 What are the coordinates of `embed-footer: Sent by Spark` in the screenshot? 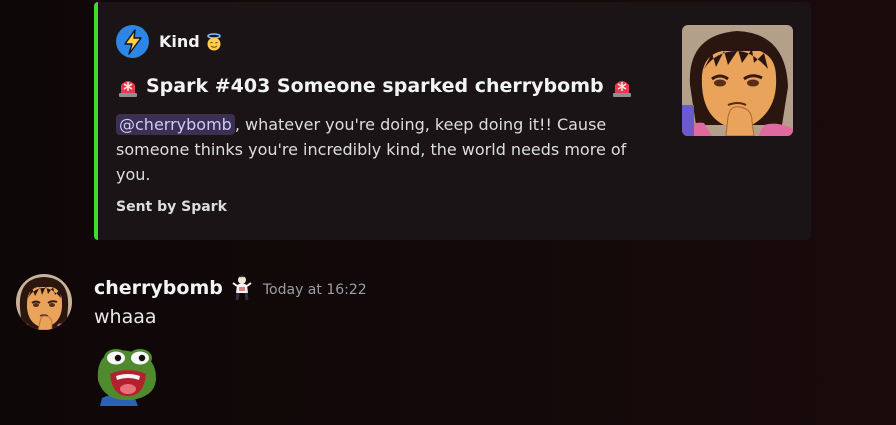 It's located at (171, 207).